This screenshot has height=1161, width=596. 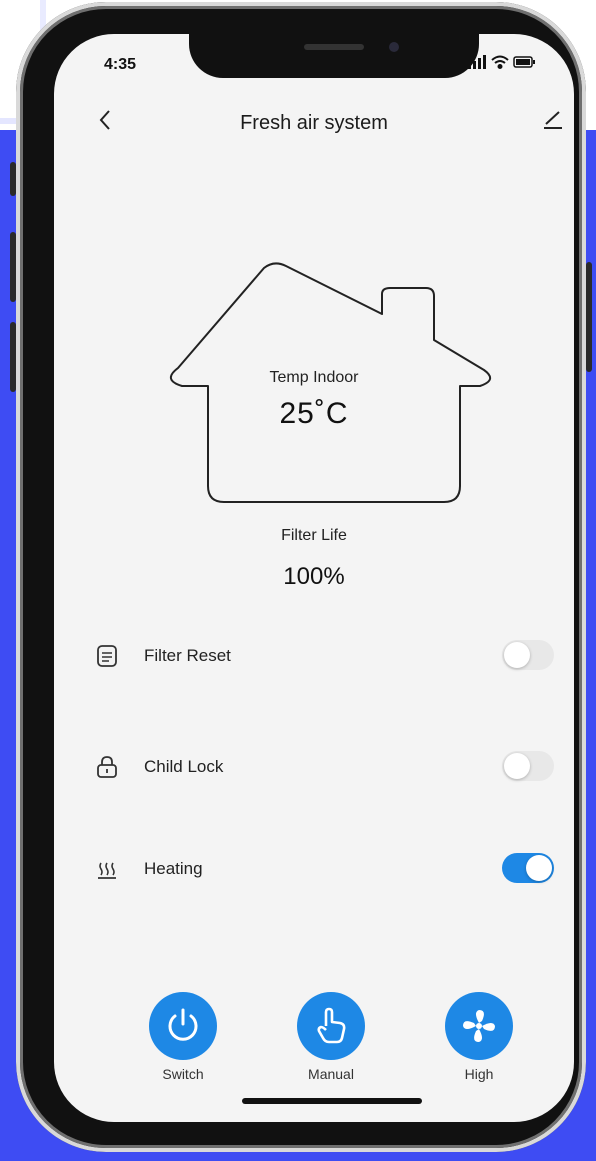 I want to click on switch-caption: Switch, so click(x=183, y=1074).